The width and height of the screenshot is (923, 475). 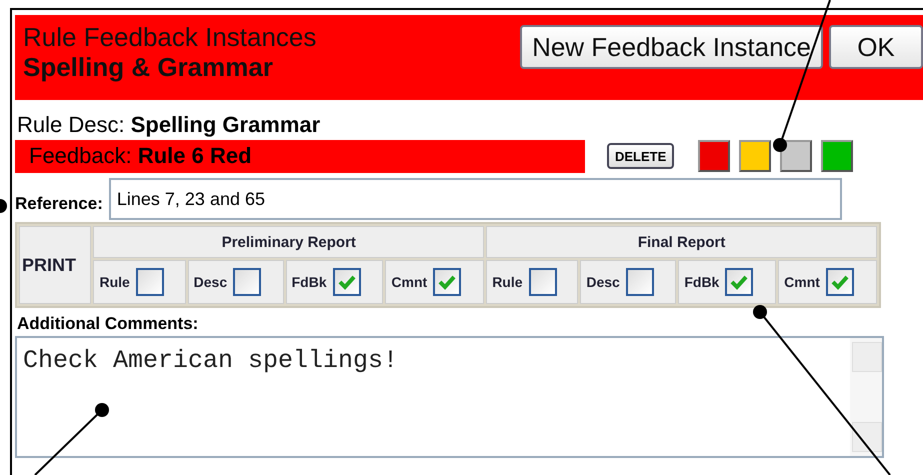 I want to click on page-subtitle: Spelling & Grammar, so click(x=148, y=67).